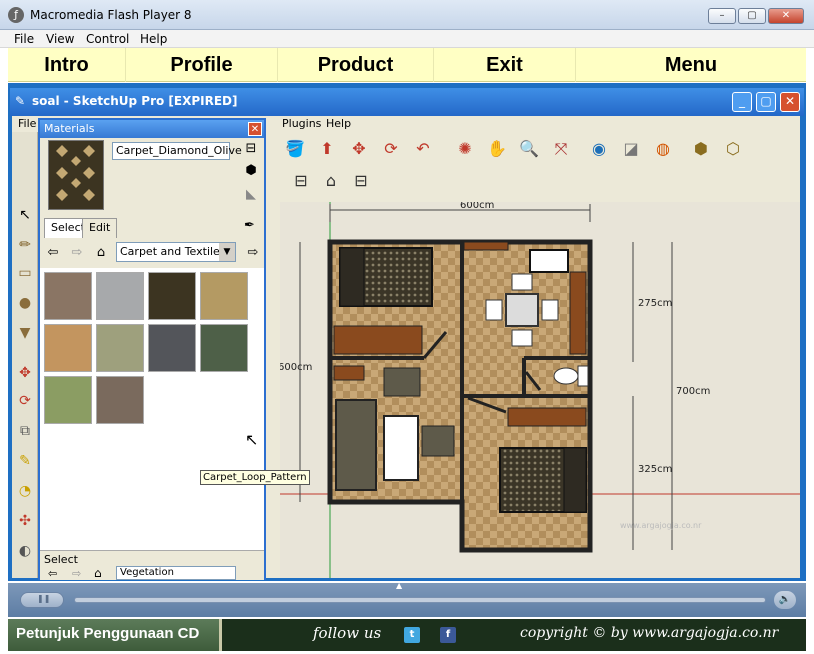 This screenshot has width=814, height=654. What do you see at coordinates (224, 348) in the screenshot?
I see `swatch-carpet-green` at bounding box center [224, 348].